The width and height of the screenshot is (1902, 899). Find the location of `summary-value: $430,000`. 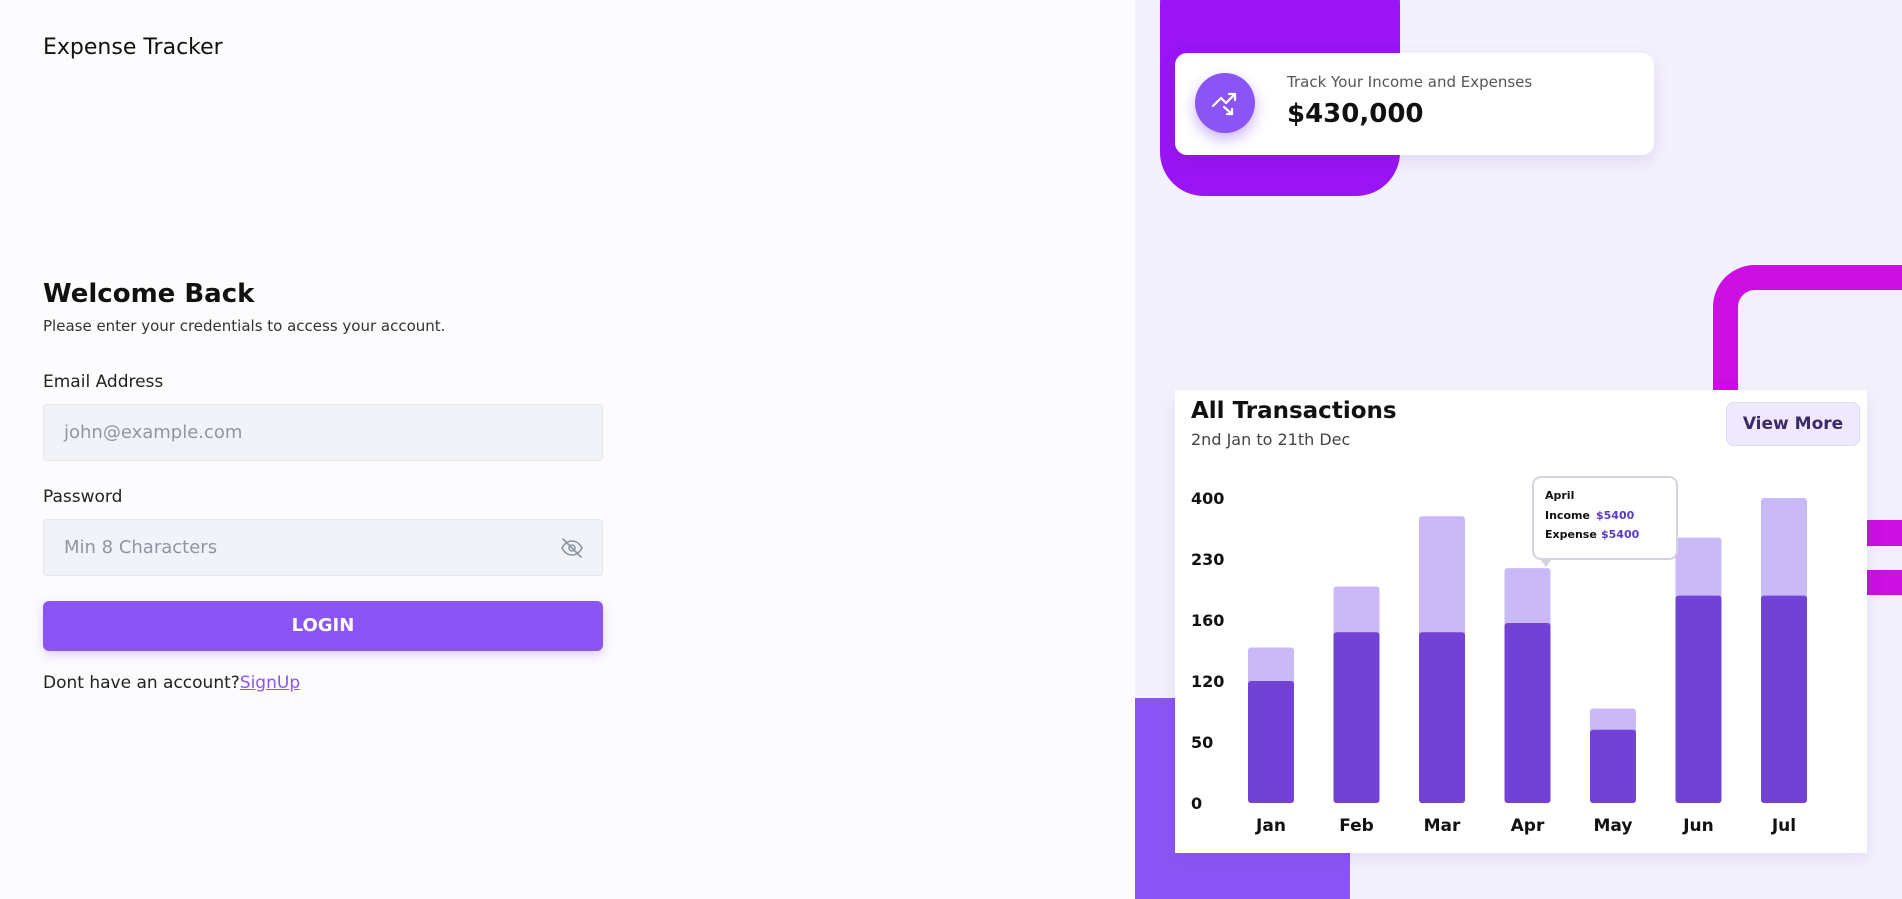

summary-value: $430,000 is located at coordinates (1355, 114).